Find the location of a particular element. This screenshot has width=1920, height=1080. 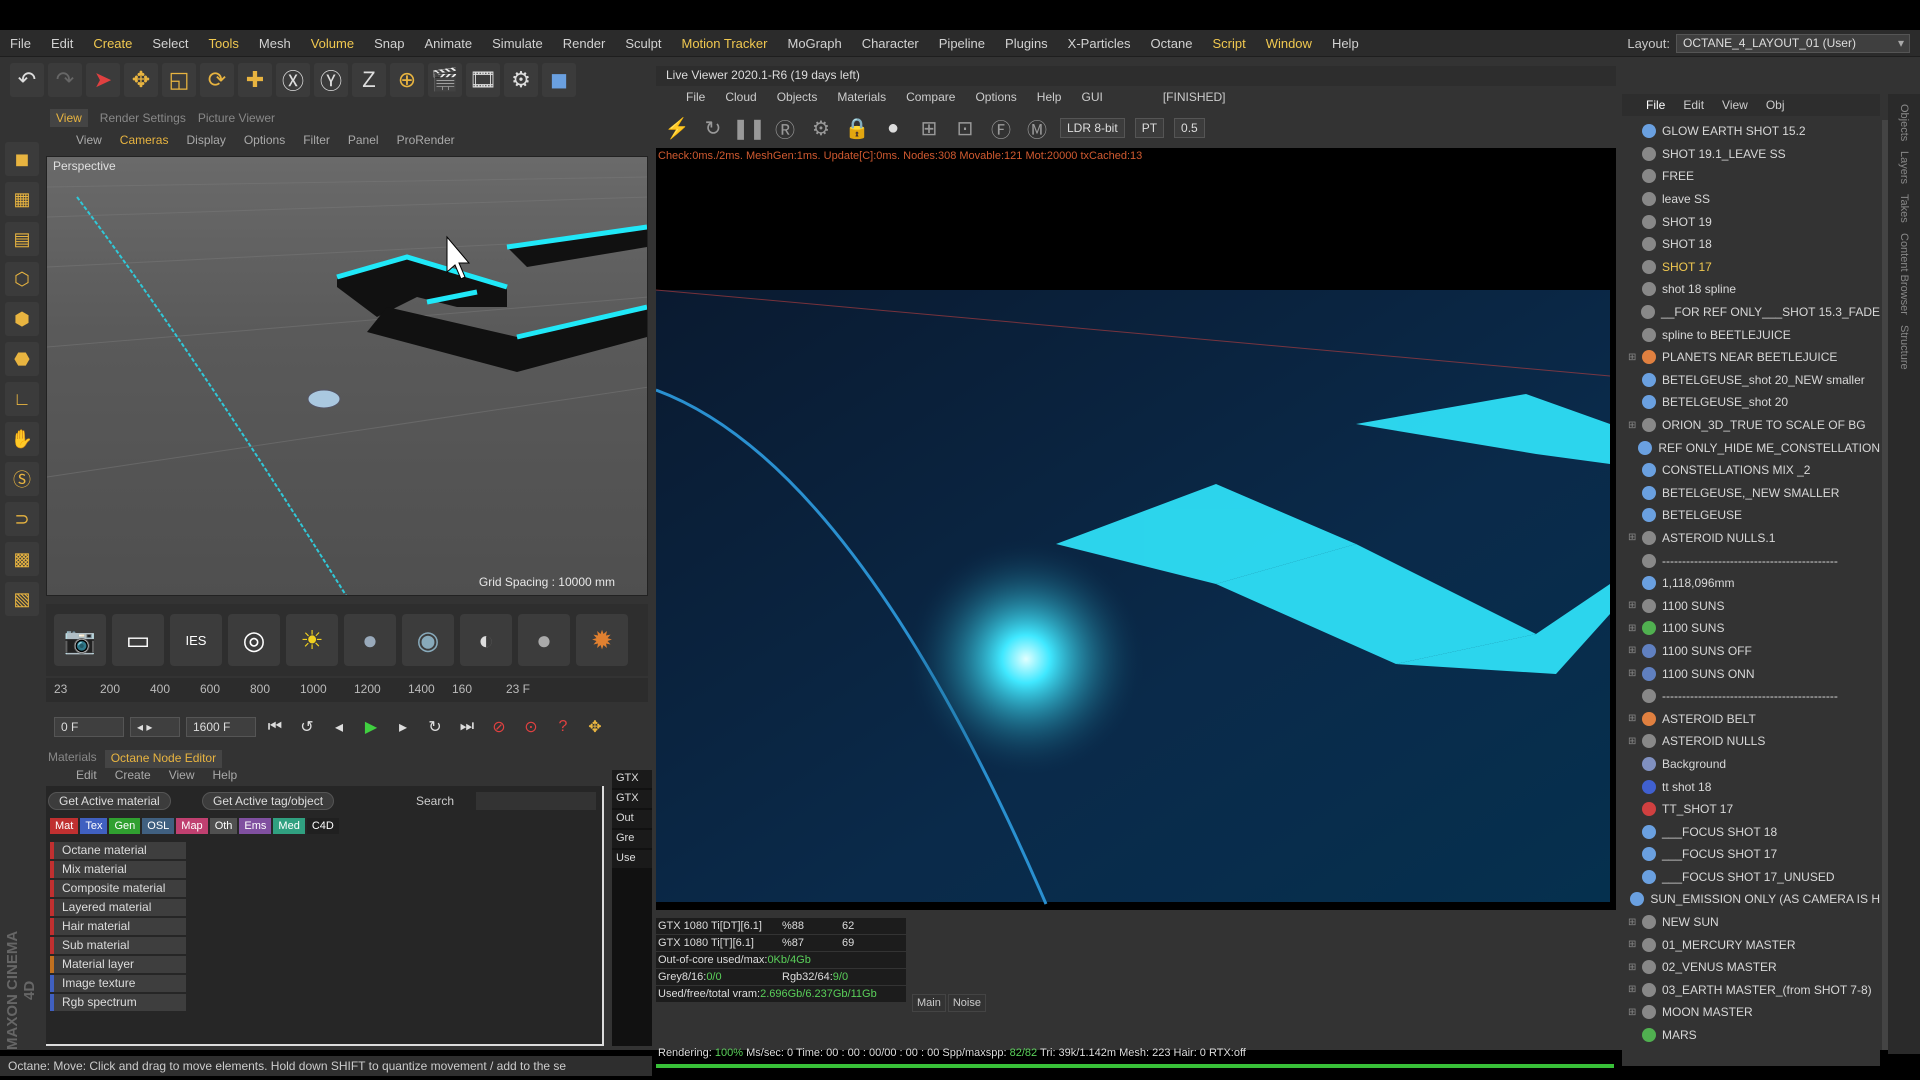

menu-window: Window is located at coordinates (1289, 43).